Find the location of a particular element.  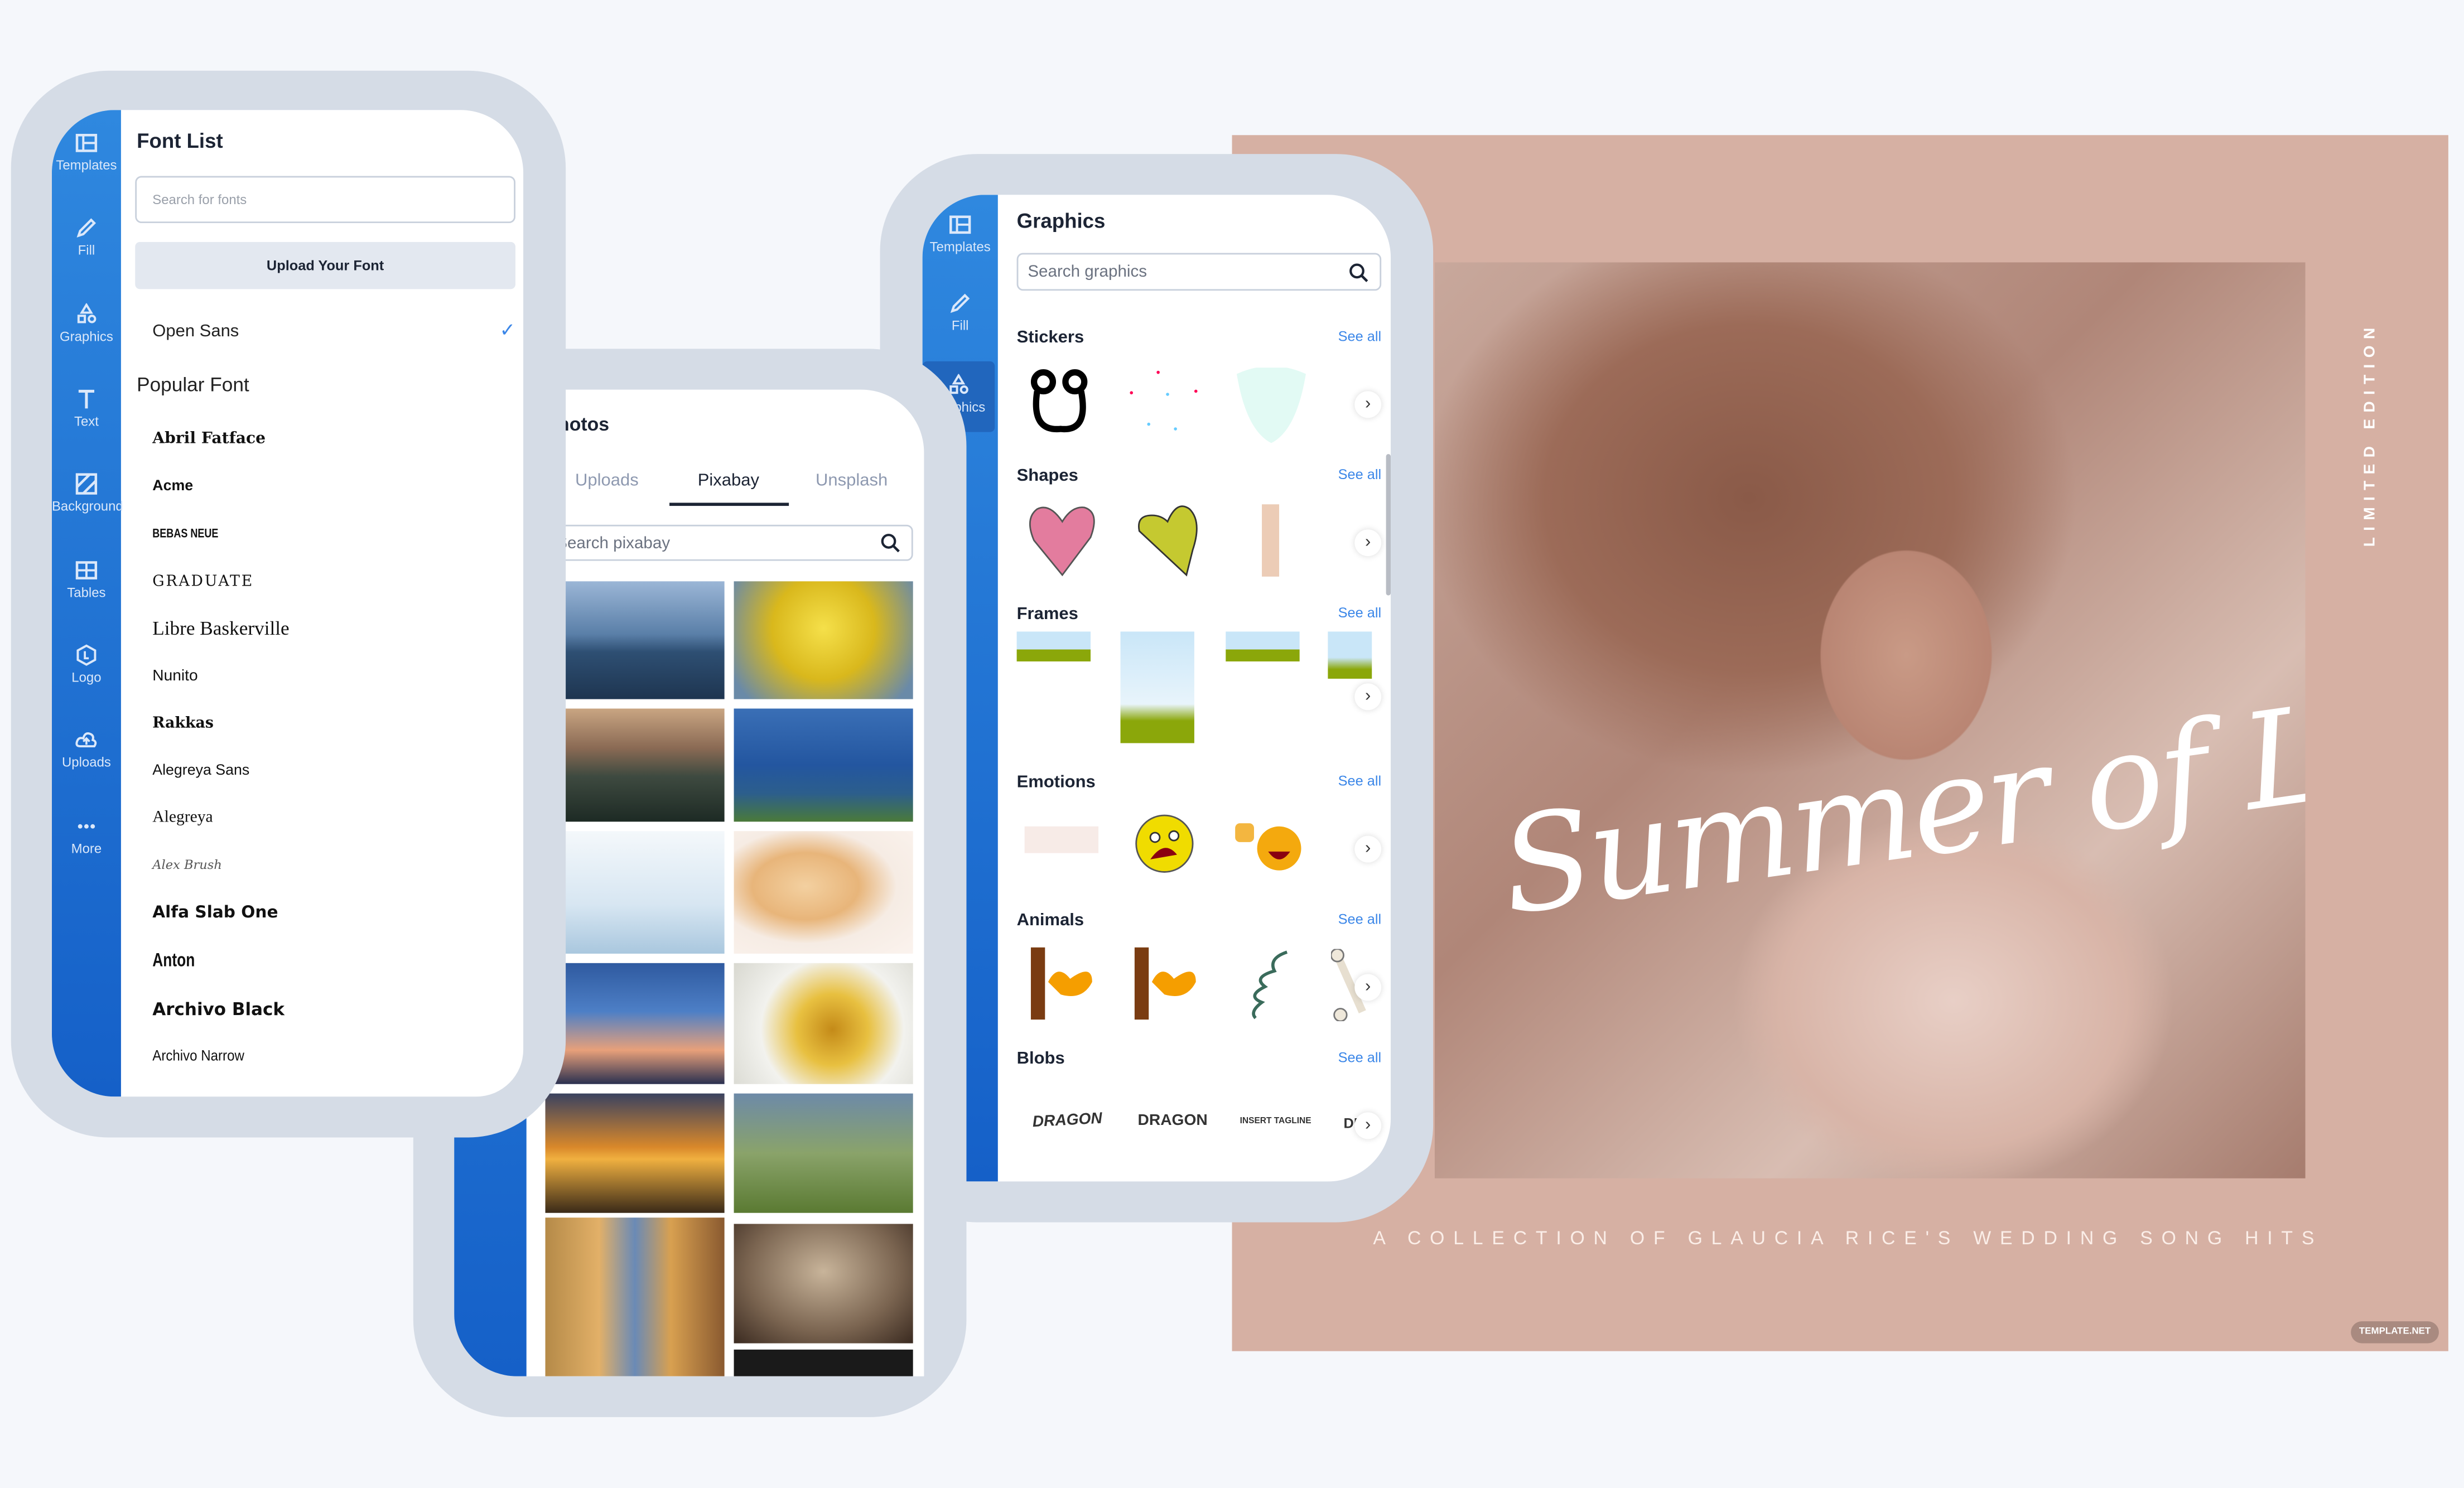

sidebar-item-logo: Logo is located at coordinates (87, 664).